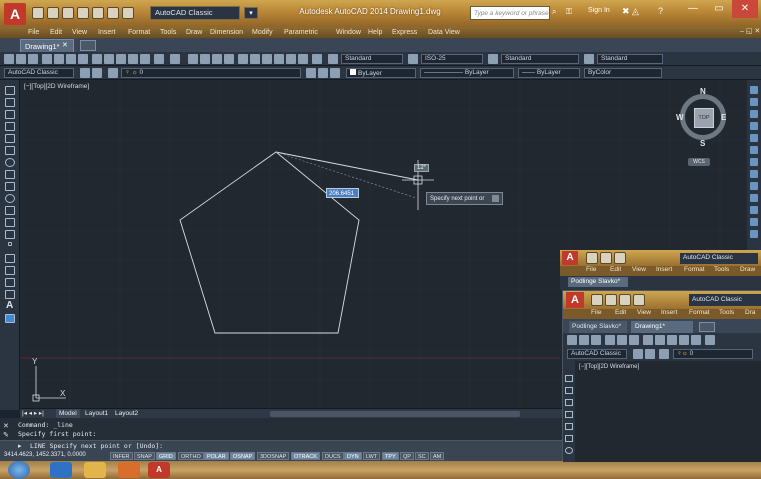 This screenshot has height=479, width=761. I want to click on menu-window: Window, so click(348, 32).